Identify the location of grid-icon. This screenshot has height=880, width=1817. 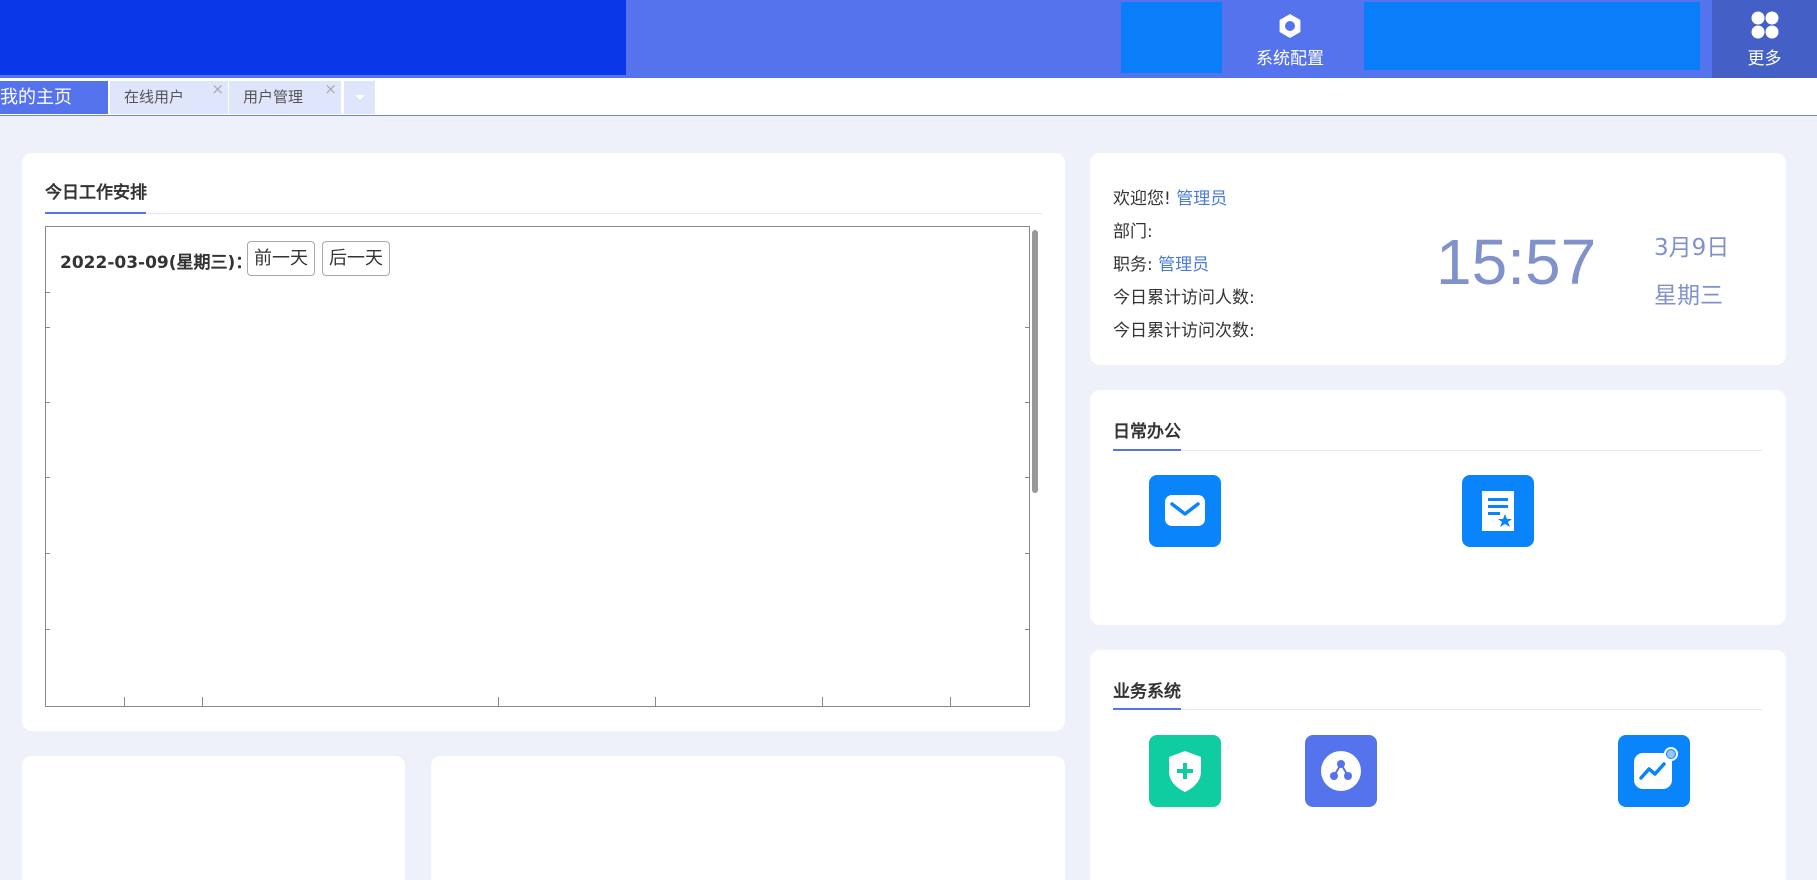
(1764, 25).